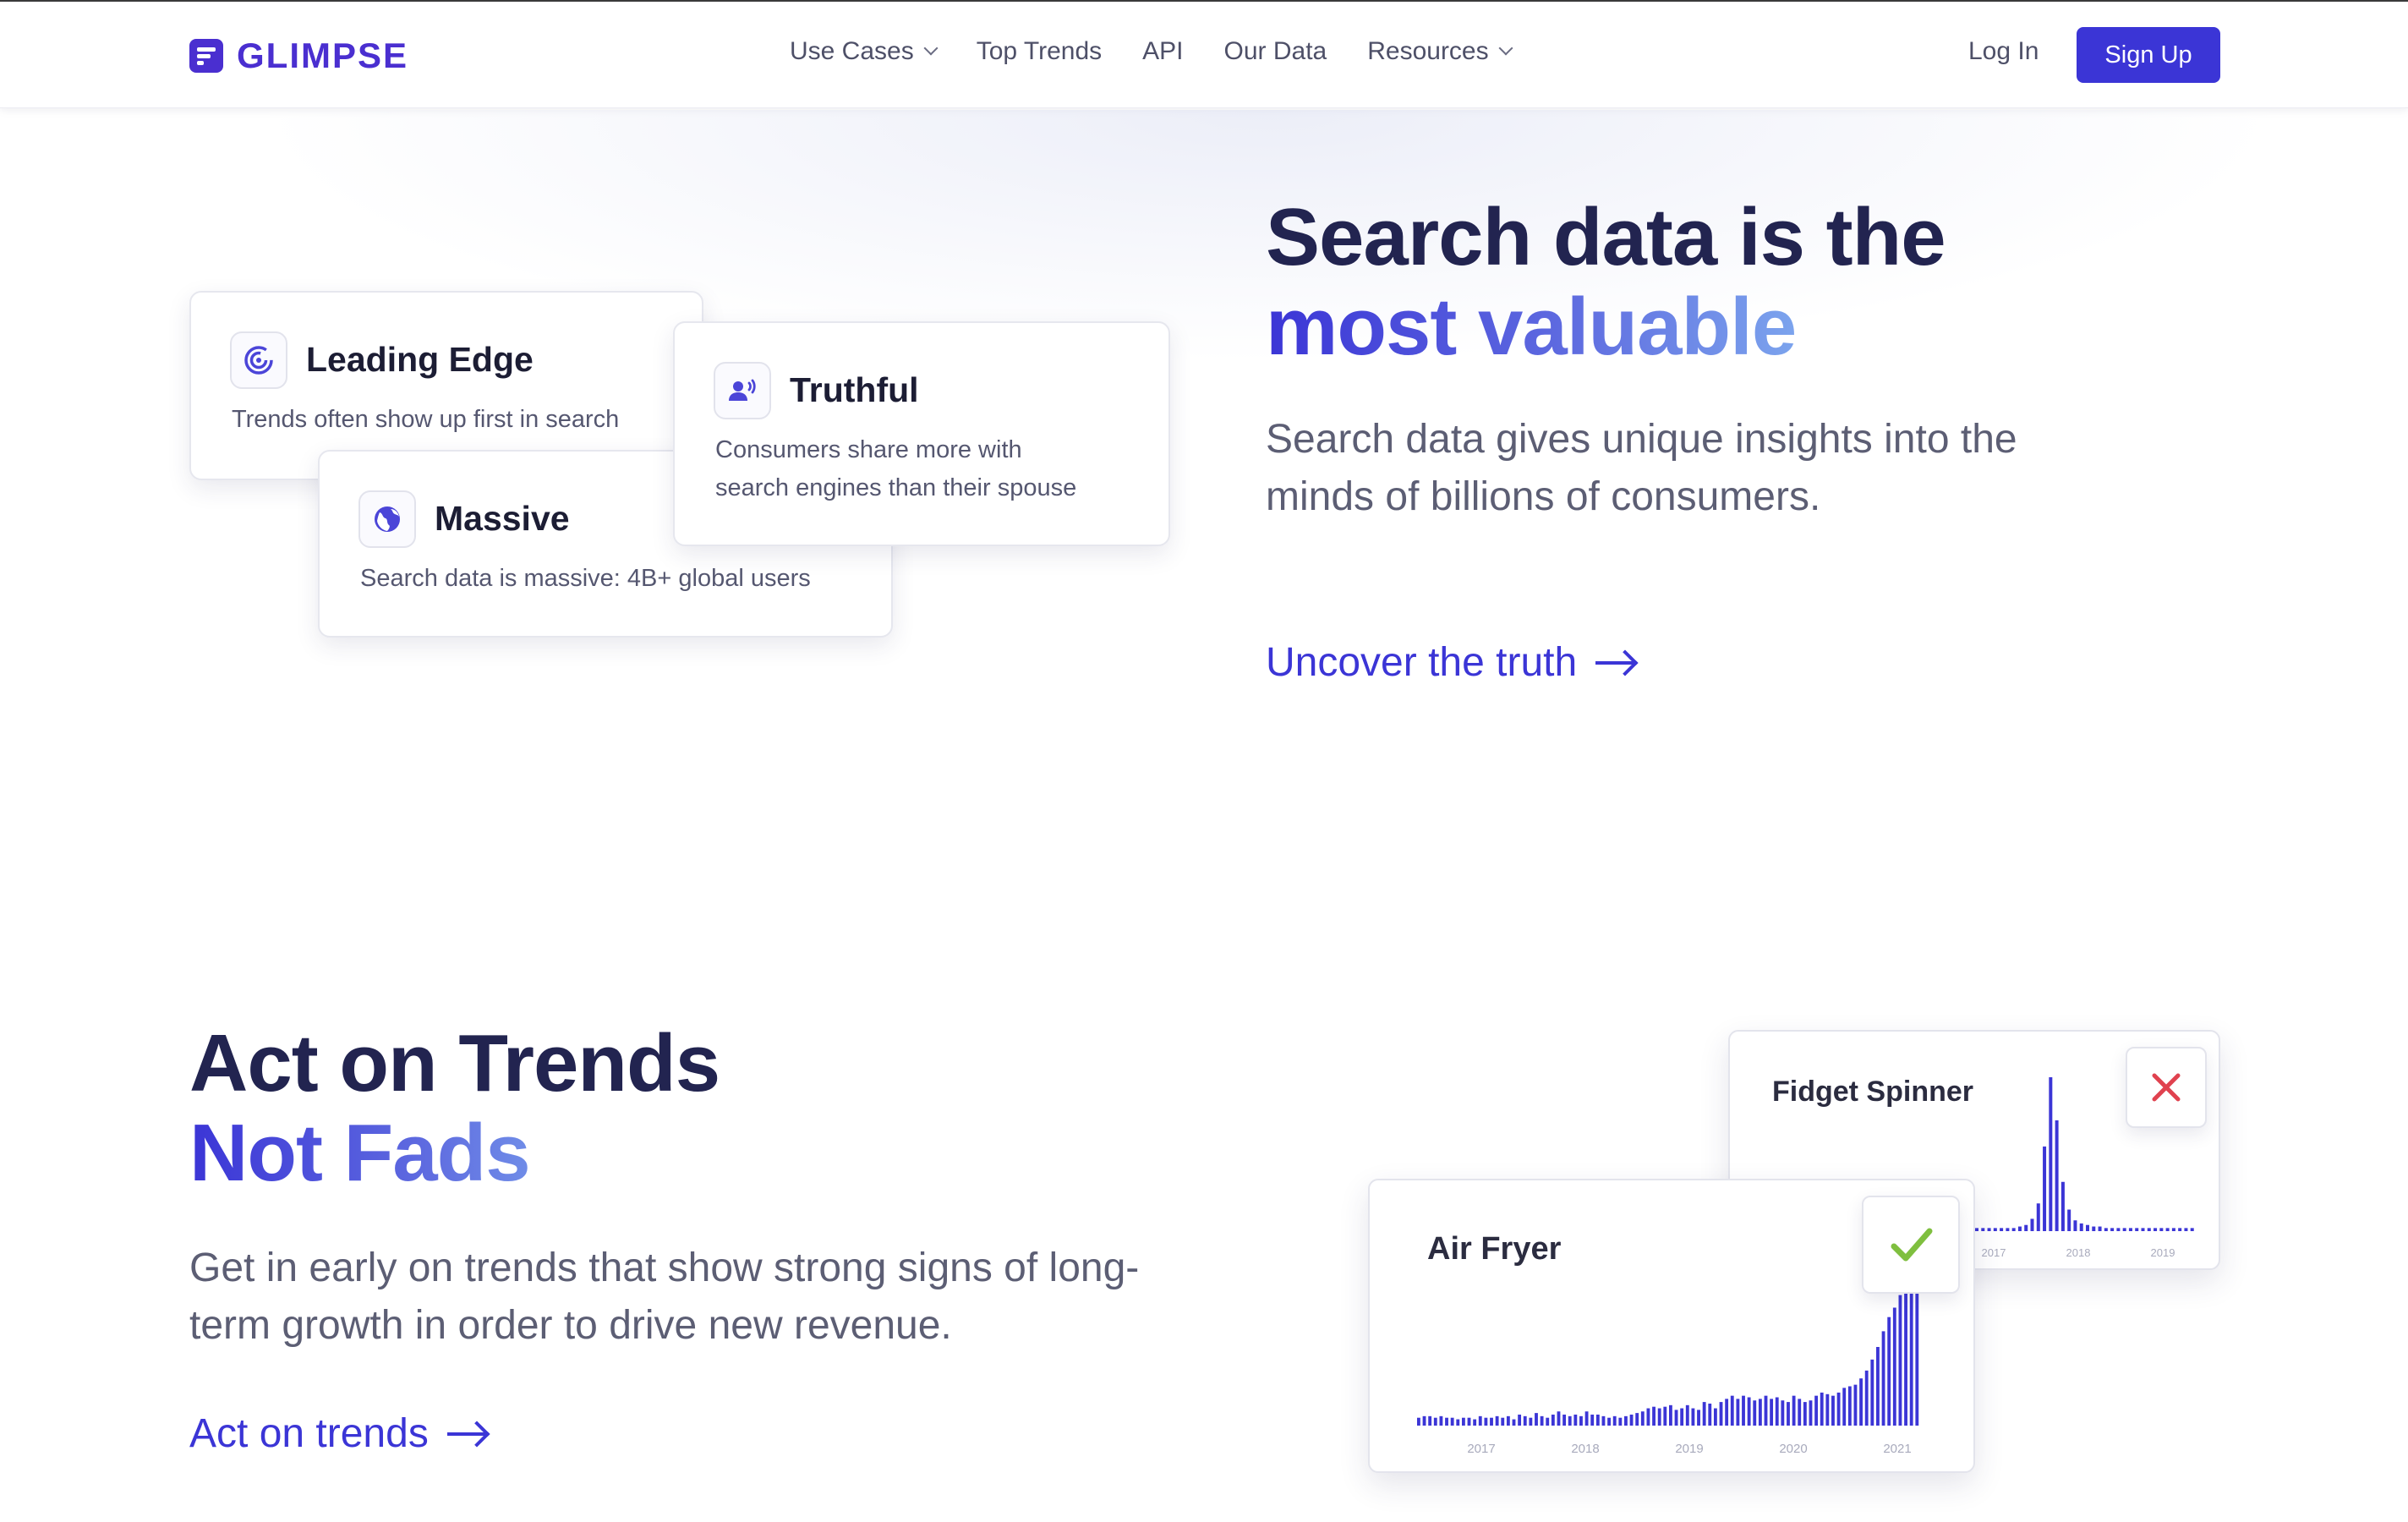 The image size is (2408, 1522). Describe the element at coordinates (1897, 1449) in the screenshot. I see `x-tick-label: 2021` at that location.